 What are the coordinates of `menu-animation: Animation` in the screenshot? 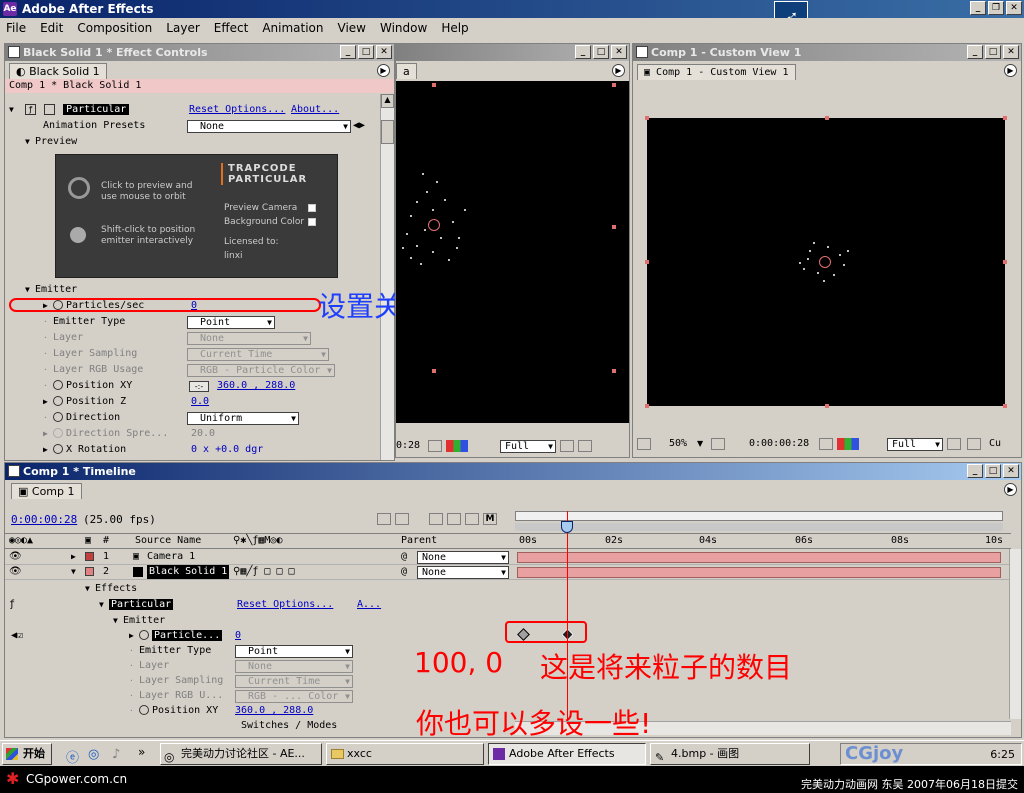 It's located at (292, 28).